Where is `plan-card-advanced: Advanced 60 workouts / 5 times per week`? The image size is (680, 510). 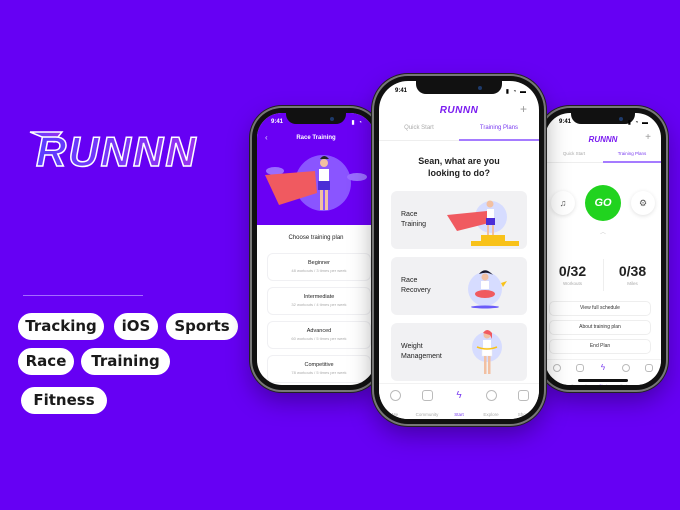 plan-card-advanced: Advanced 60 workouts / 5 times per week is located at coordinates (319, 335).